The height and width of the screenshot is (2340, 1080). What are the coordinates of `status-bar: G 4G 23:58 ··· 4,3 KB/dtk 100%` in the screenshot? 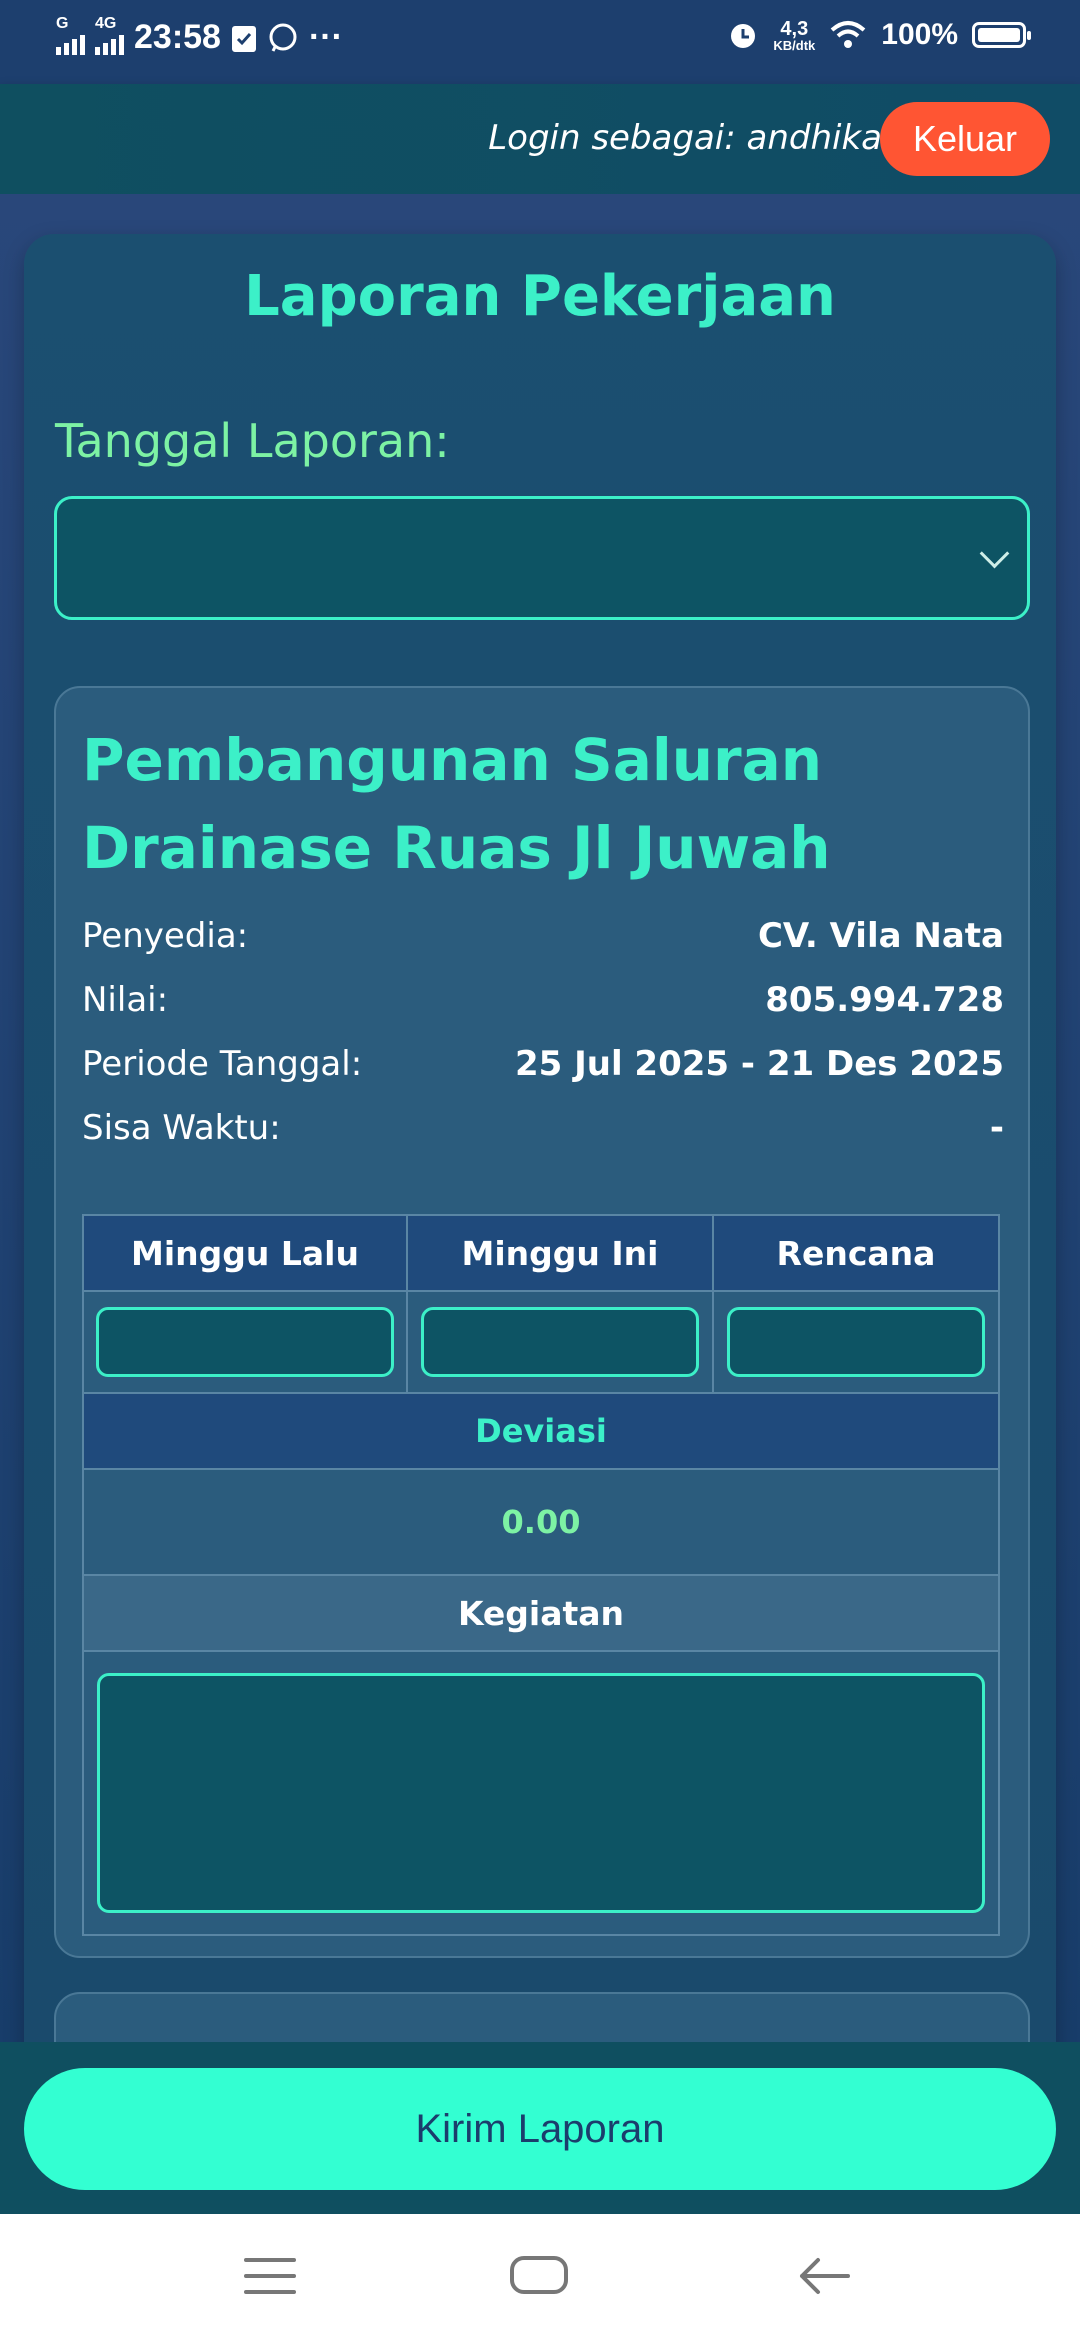 It's located at (540, 42).